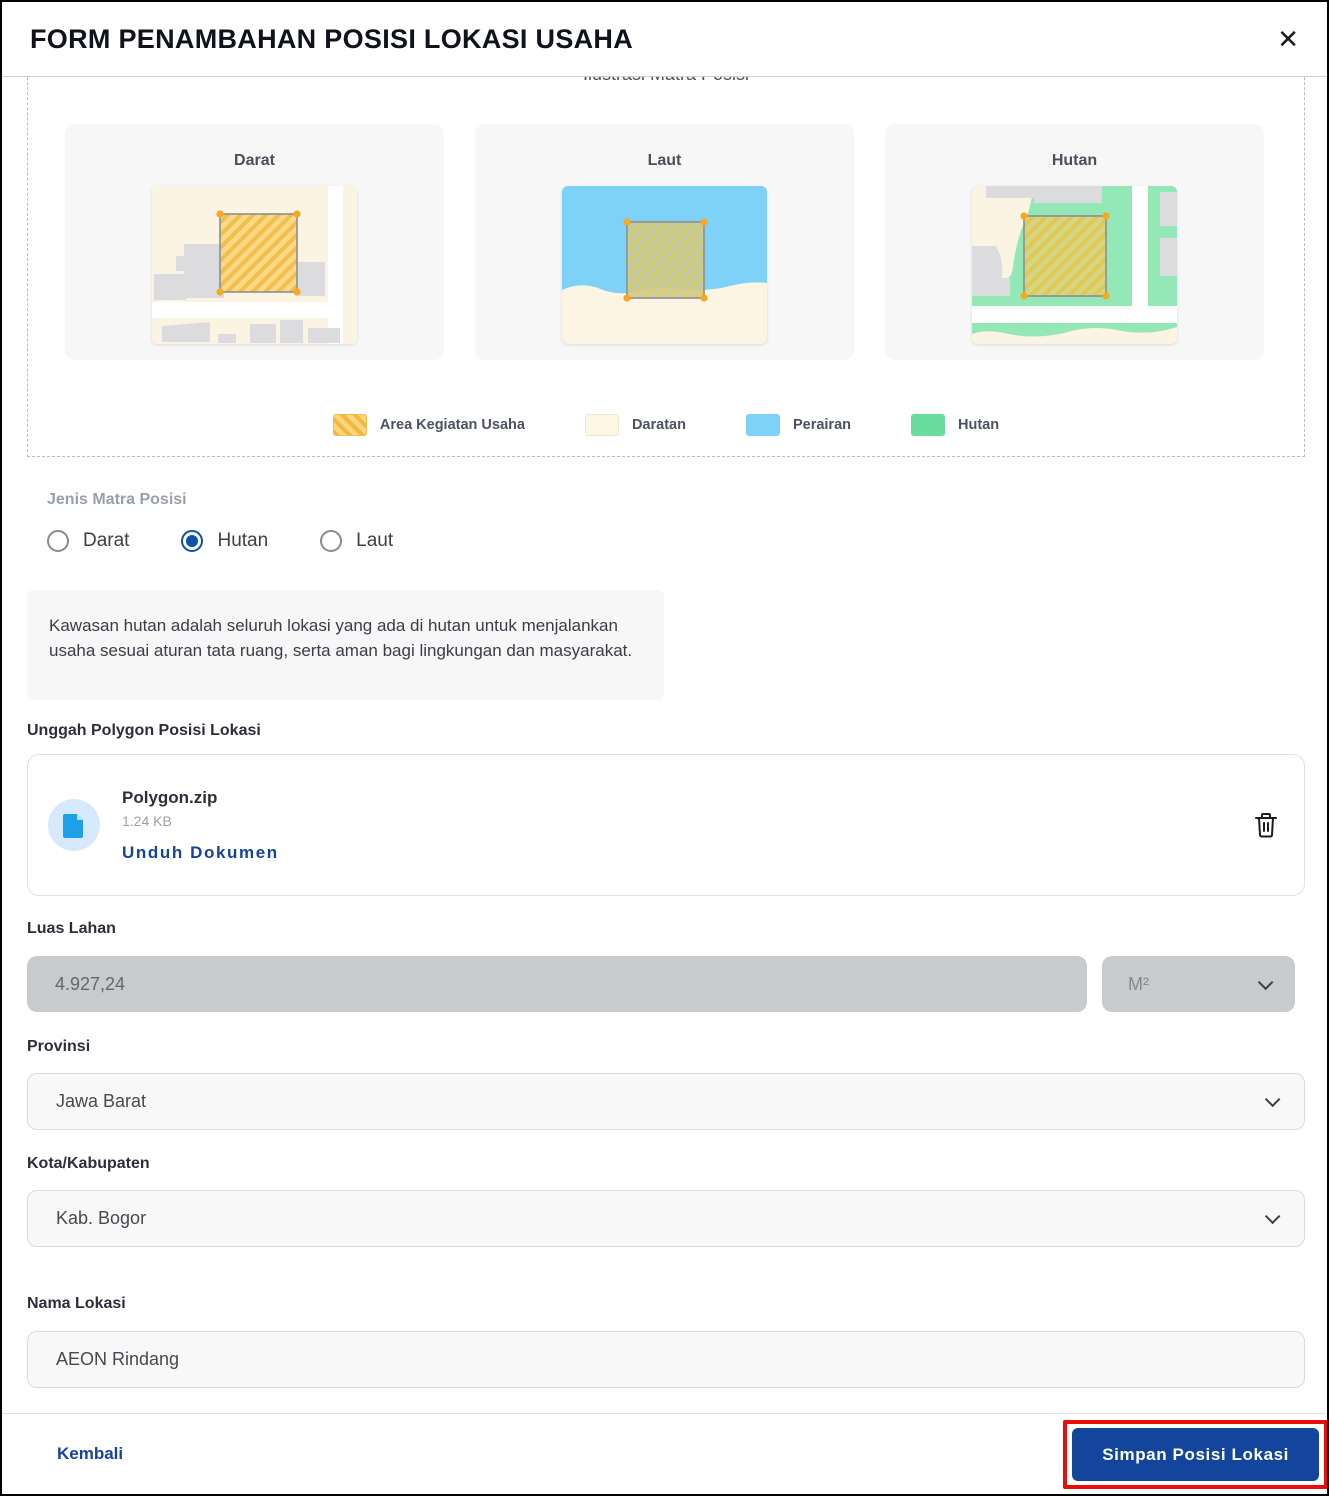 The image size is (1329, 1496). I want to click on legend-swatch-area-usaha, so click(349, 425).